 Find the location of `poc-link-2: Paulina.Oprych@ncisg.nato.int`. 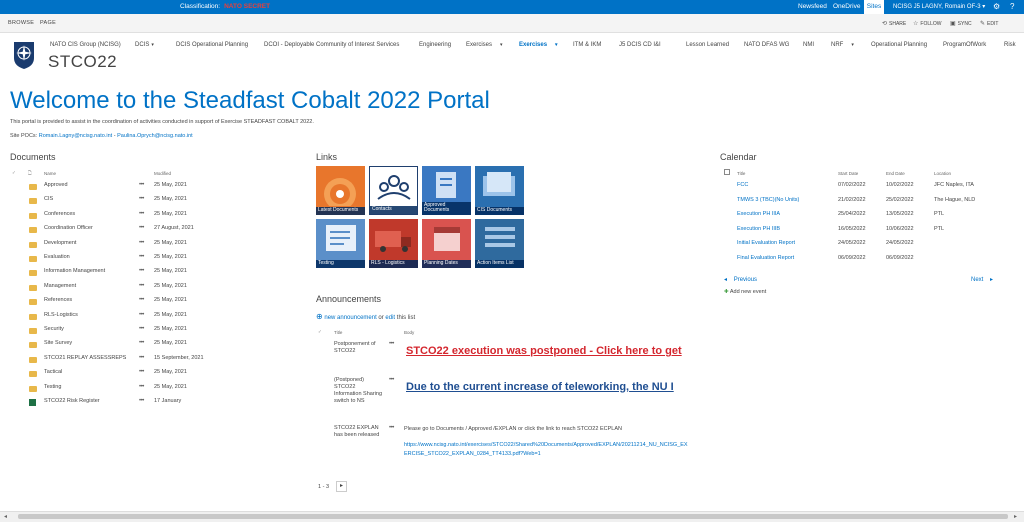

poc-link-2: Paulina.Oprych@ncisg.nato.int is located at coordinates (155, 136).